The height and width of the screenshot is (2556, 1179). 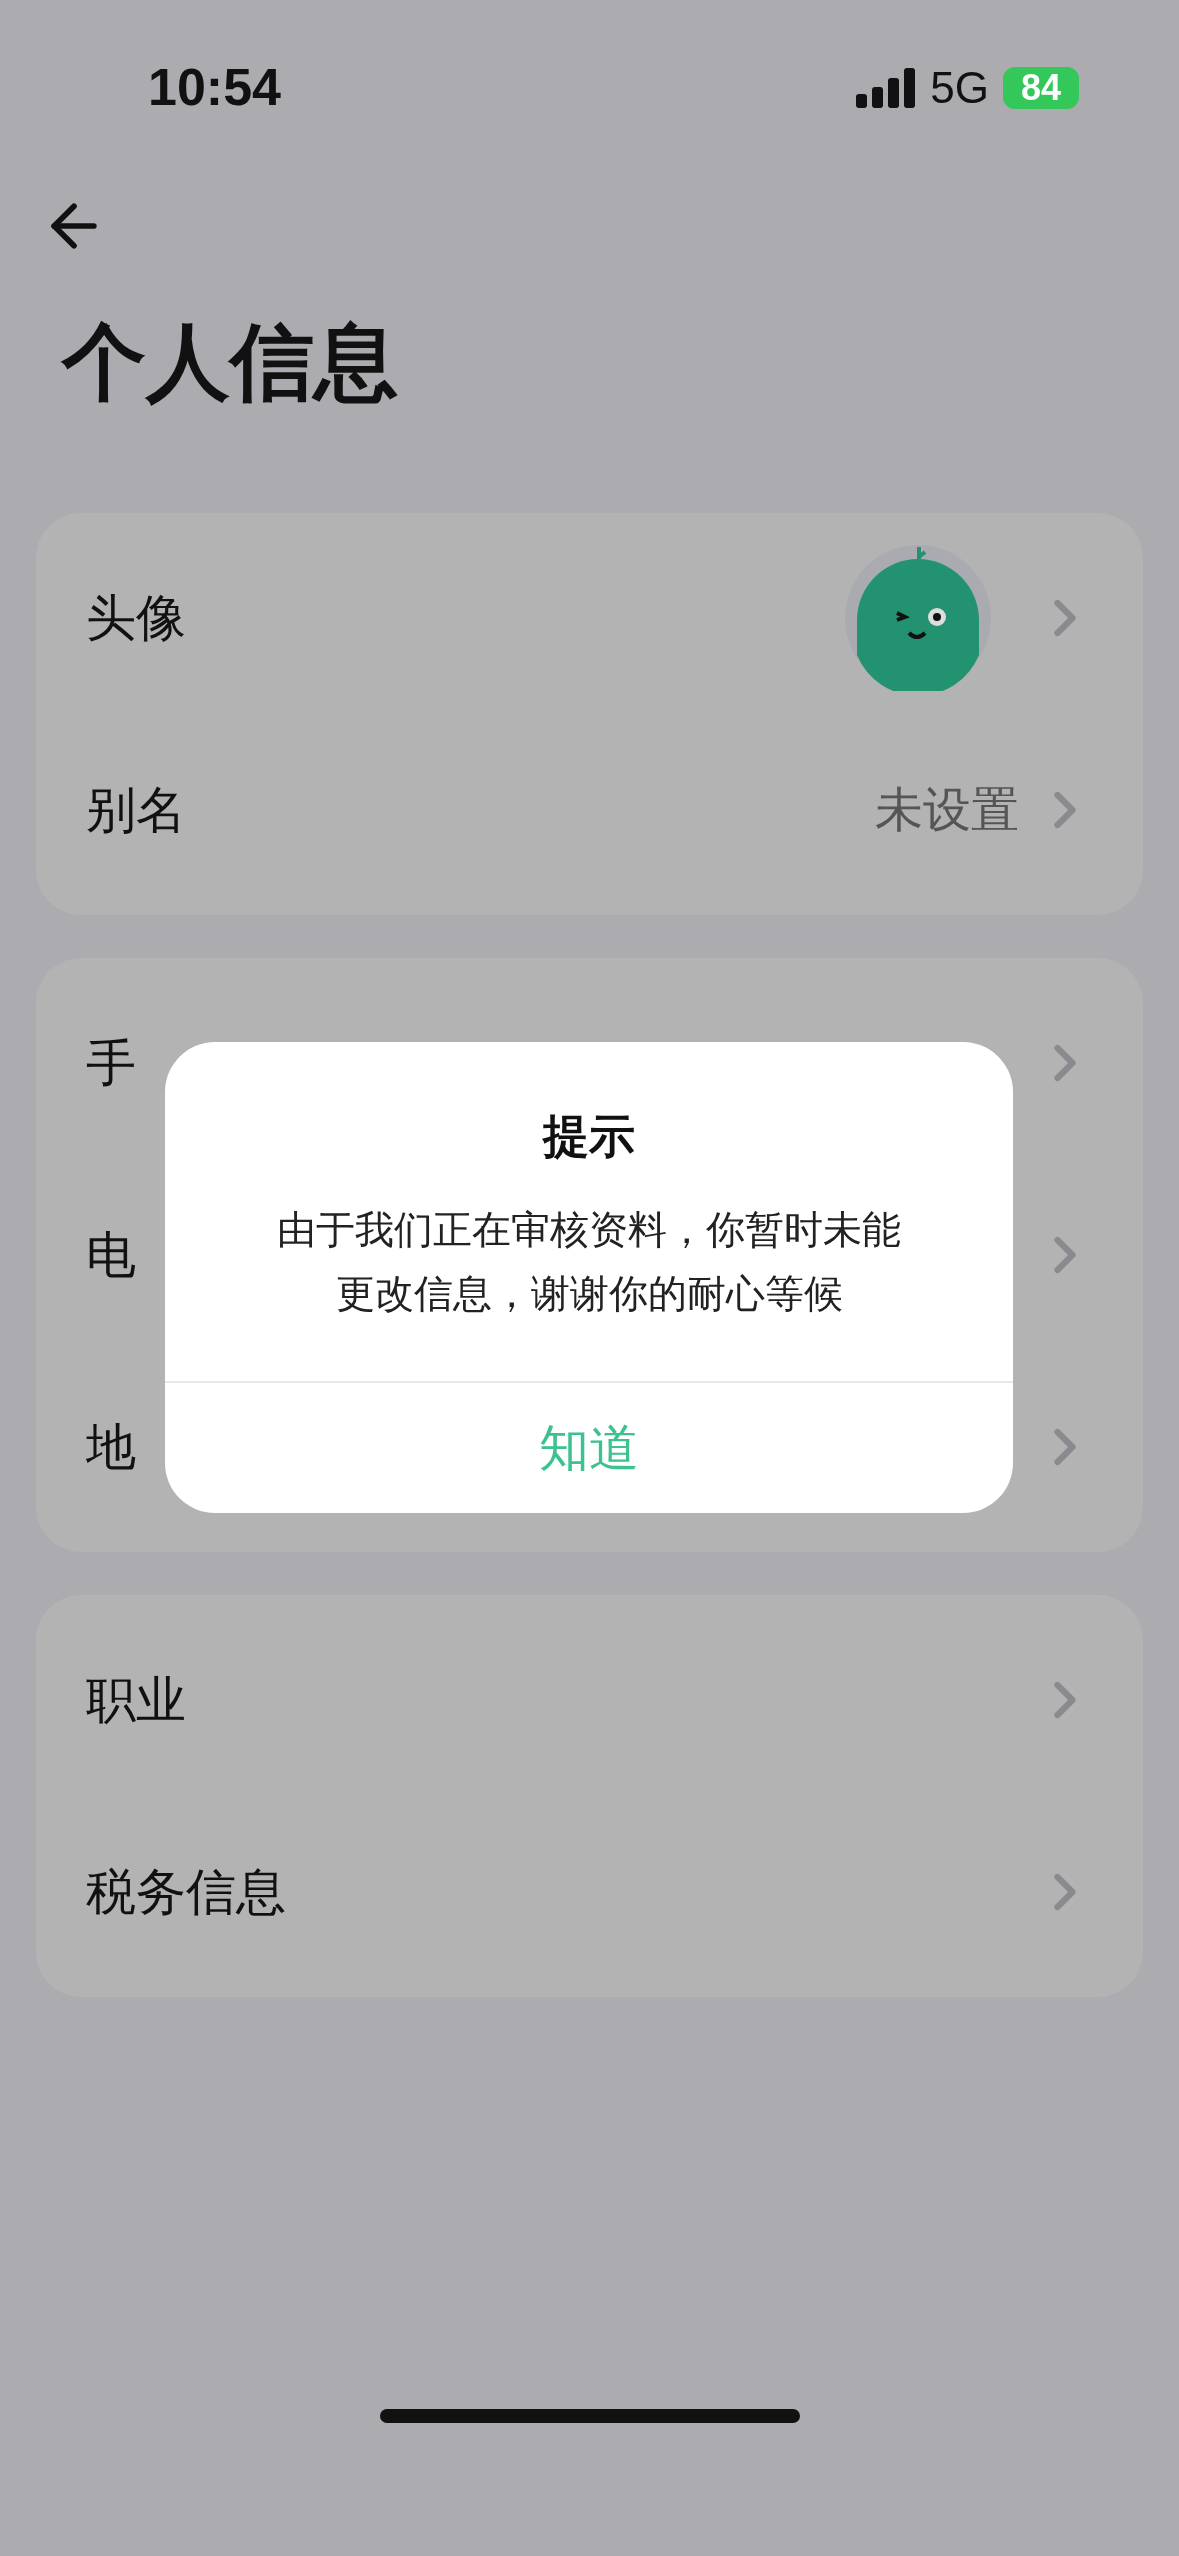 I want to click on row-label: 别名, so click(x=136, y=810).